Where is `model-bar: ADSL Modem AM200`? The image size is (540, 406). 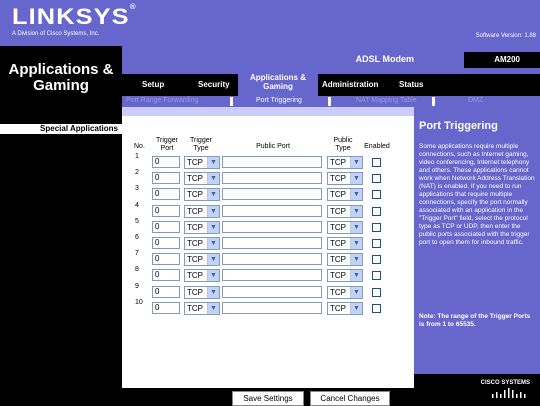
model-bar: ADSL Modem AM200 is located at coordinates (331, 60).